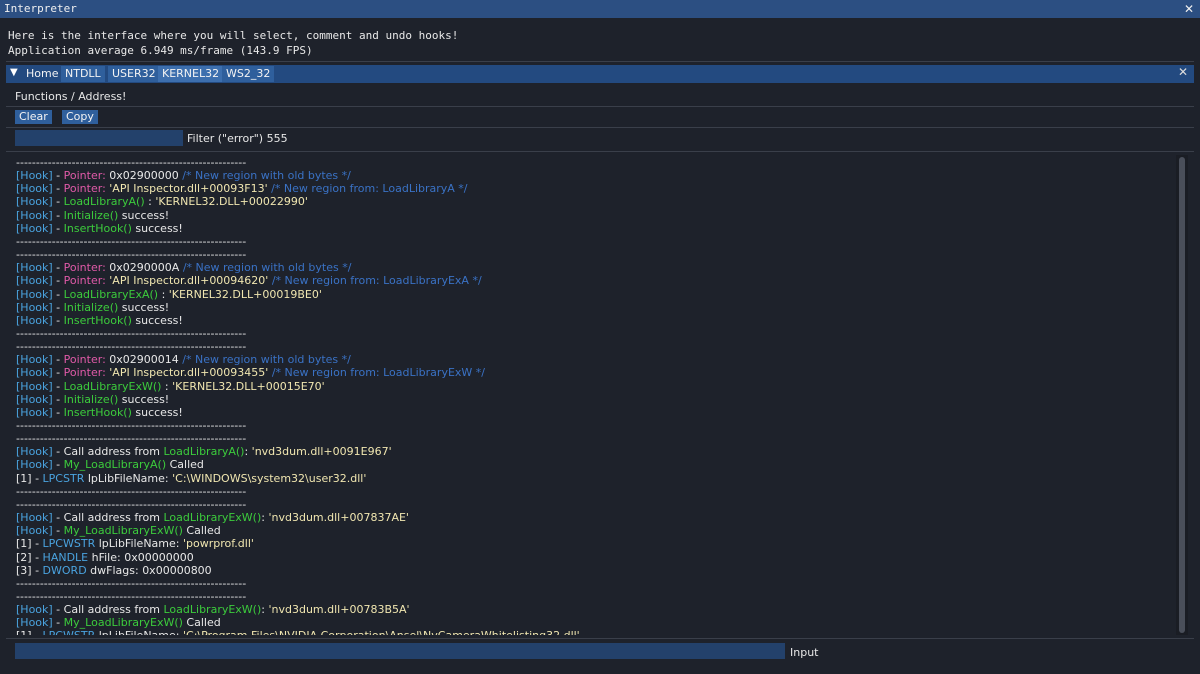  I want to click on title-bar: Interpreter ✕, so click(600, 9).